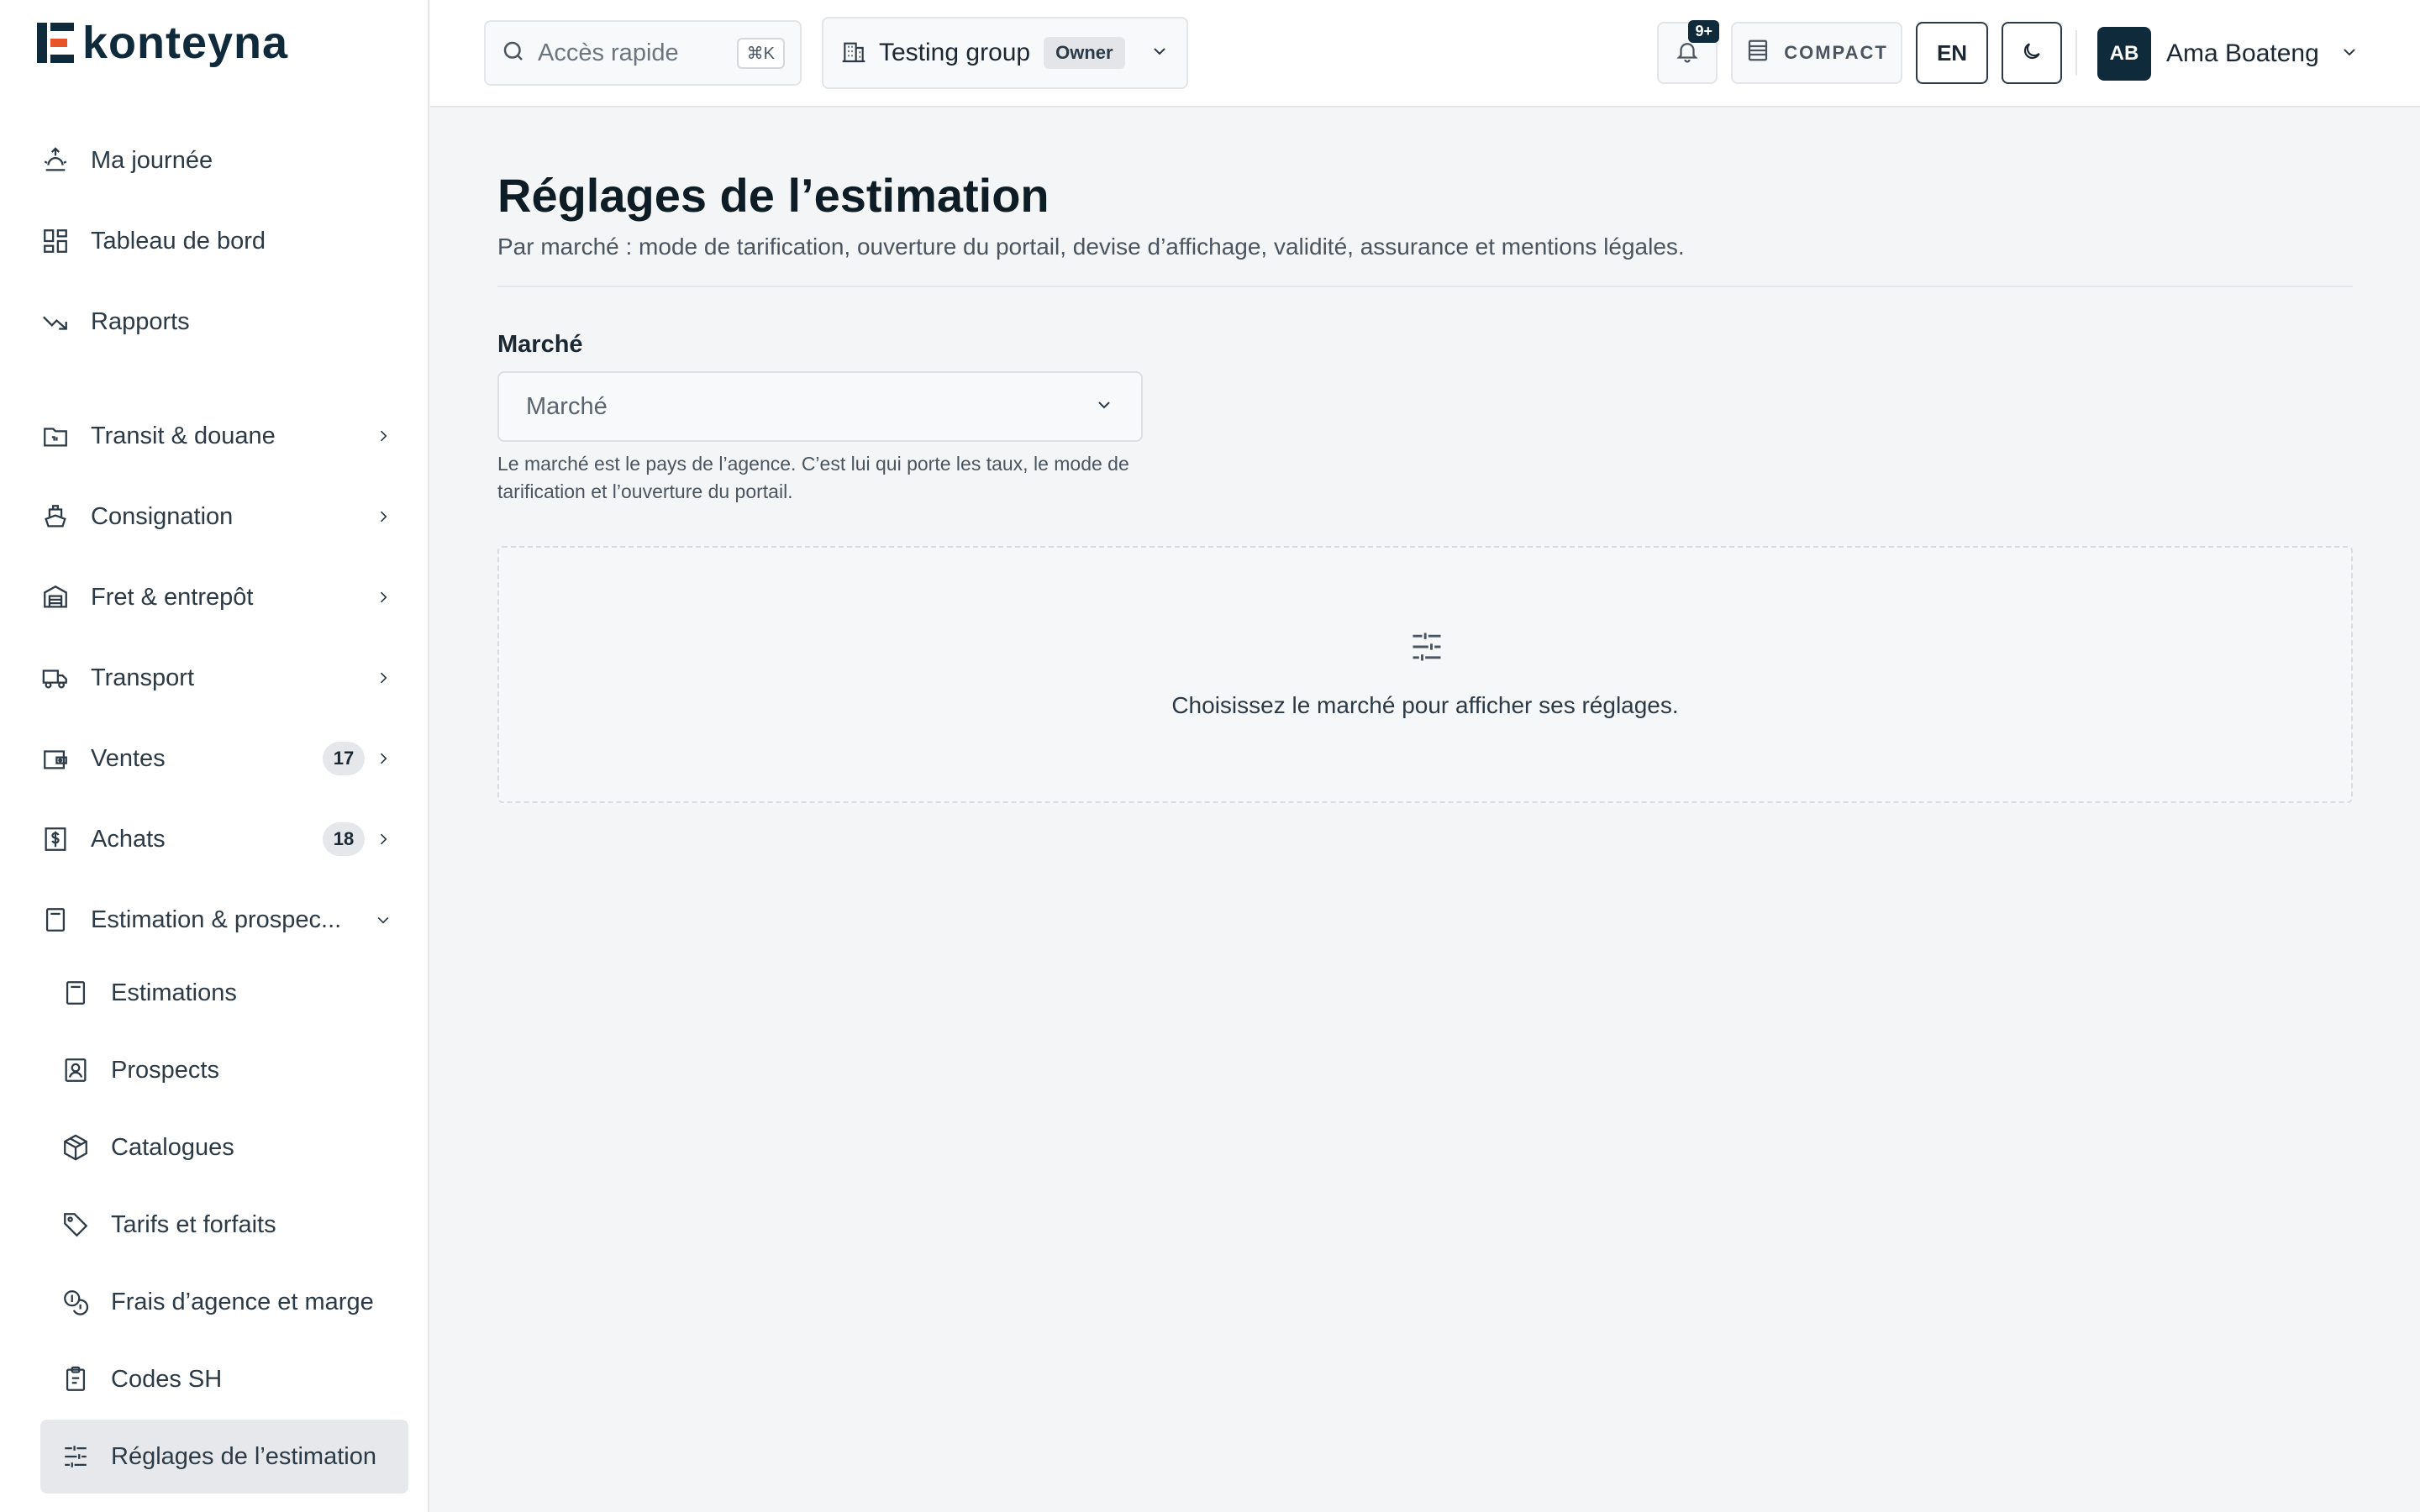 Image resolution: width=2420 pixels, height=1512 pixels. Describe the element at coordinates (608, 52) in the screenshot. I see `search-placeholder: Accès rapide` at that location.